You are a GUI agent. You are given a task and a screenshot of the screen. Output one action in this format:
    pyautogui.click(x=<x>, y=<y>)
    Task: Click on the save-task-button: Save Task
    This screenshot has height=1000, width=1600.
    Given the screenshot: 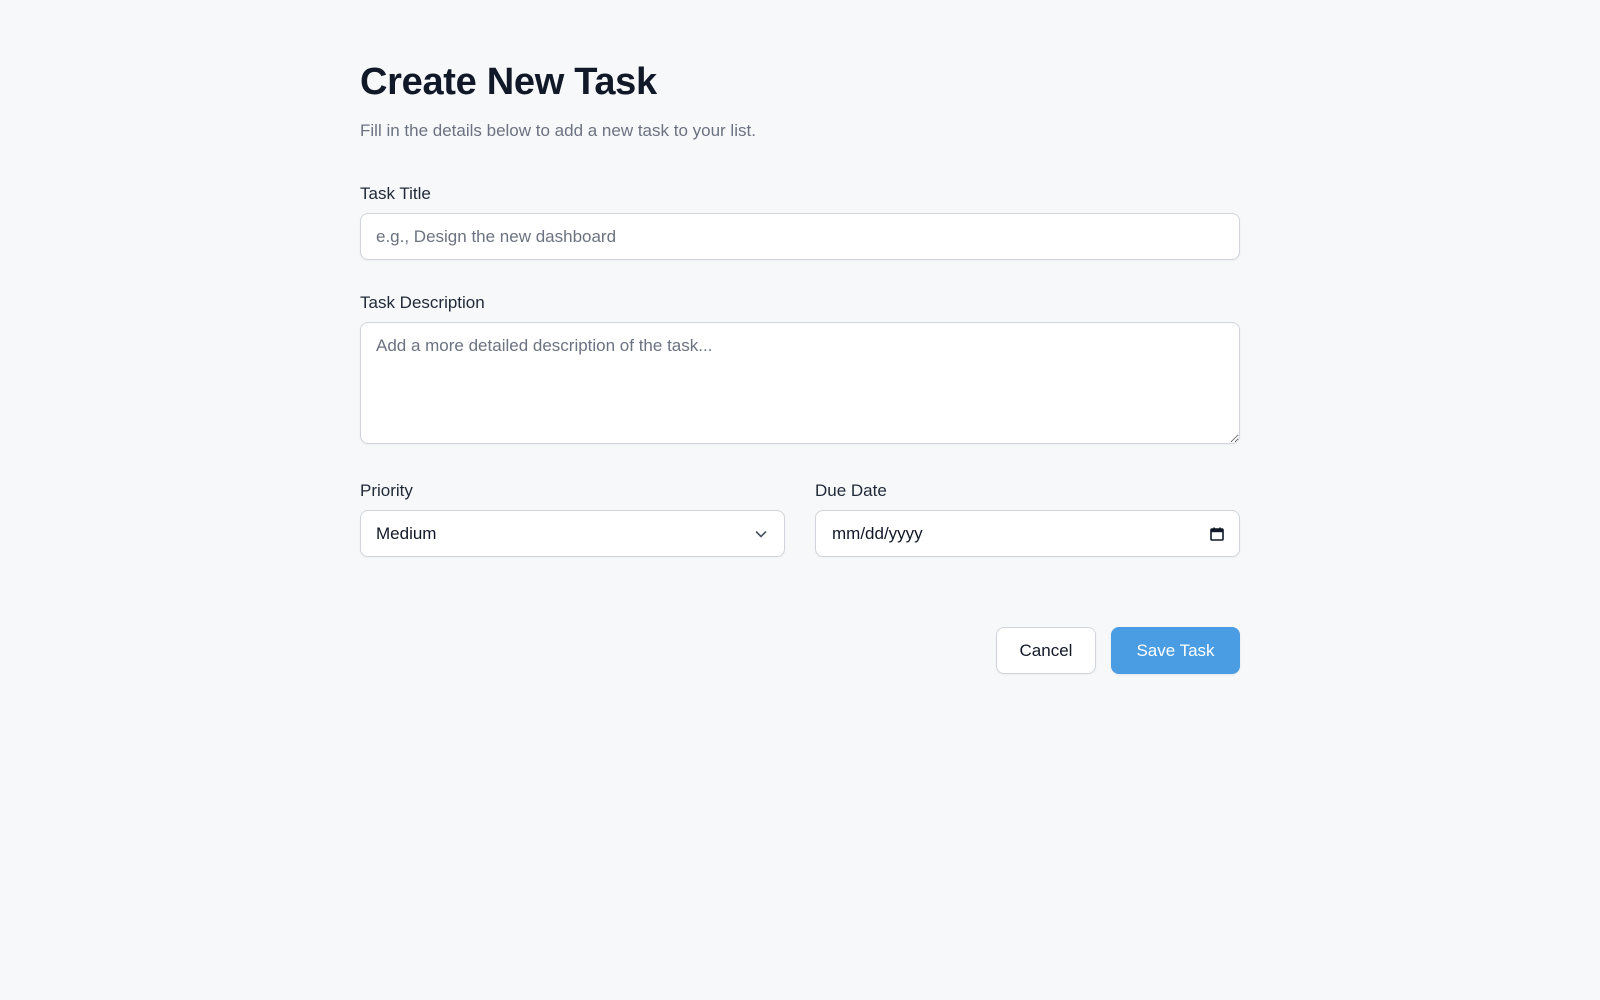 What is the action you would take?
    pyautogui.click(x=1175, y=650)
    